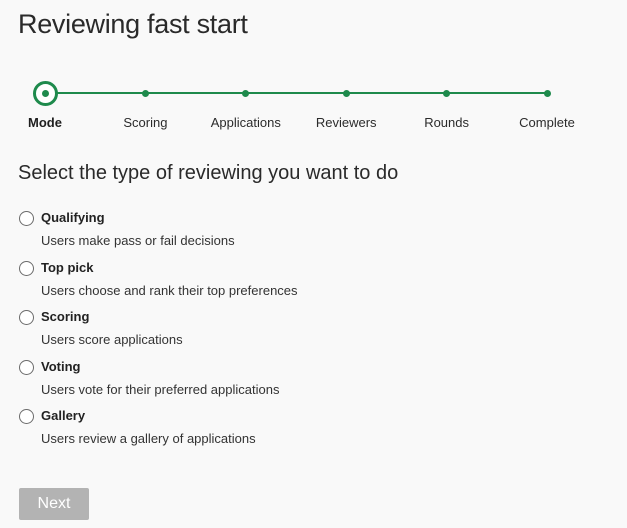  Describe the element at coordinates (45, 93) in the screenshot. I see `step-current-indicator-icon` at that location.